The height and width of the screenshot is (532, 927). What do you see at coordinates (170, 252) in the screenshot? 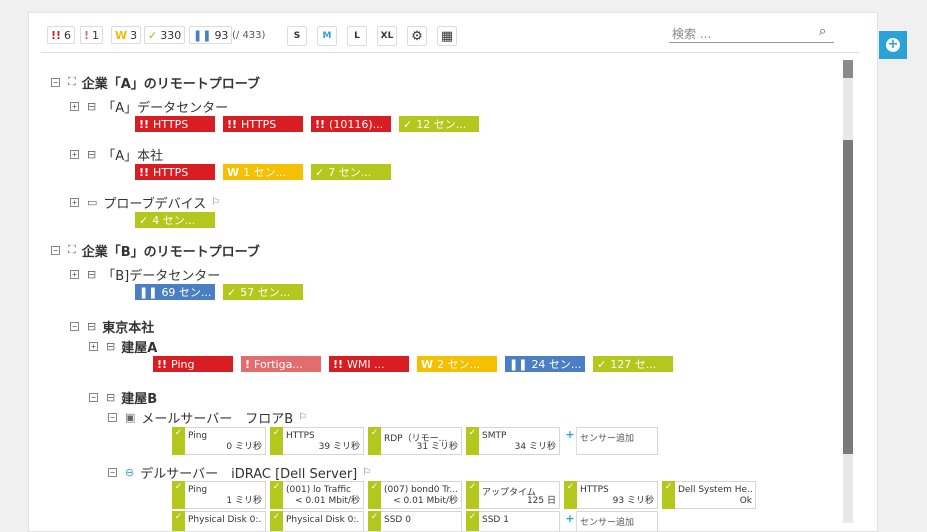
I see `group-b-label: 企業「B」のリモートプローブ` at bounding box center [170, 252].